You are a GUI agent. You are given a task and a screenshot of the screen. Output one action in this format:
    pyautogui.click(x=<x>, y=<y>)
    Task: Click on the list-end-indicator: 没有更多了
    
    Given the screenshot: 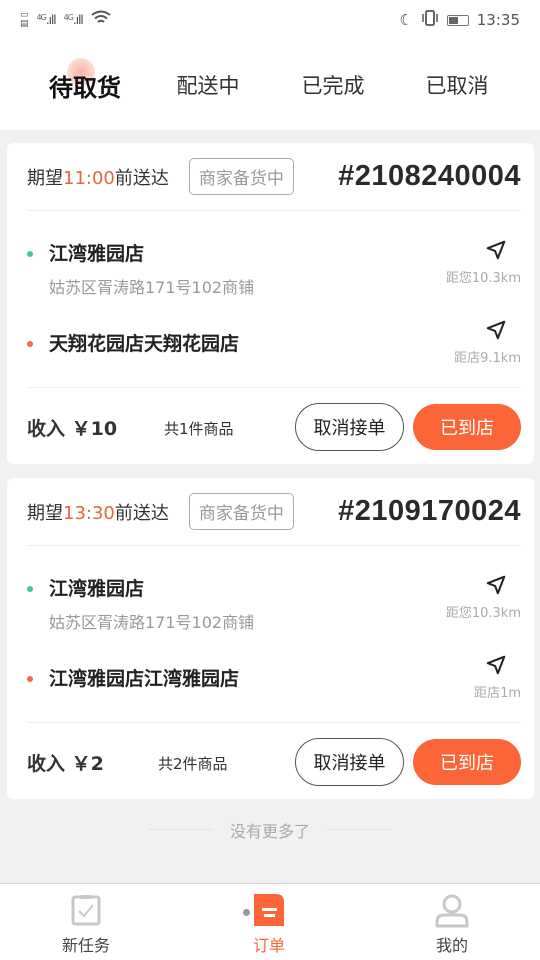 What is the action you would take?
    pyautogui.click(x=270, y=830)
    